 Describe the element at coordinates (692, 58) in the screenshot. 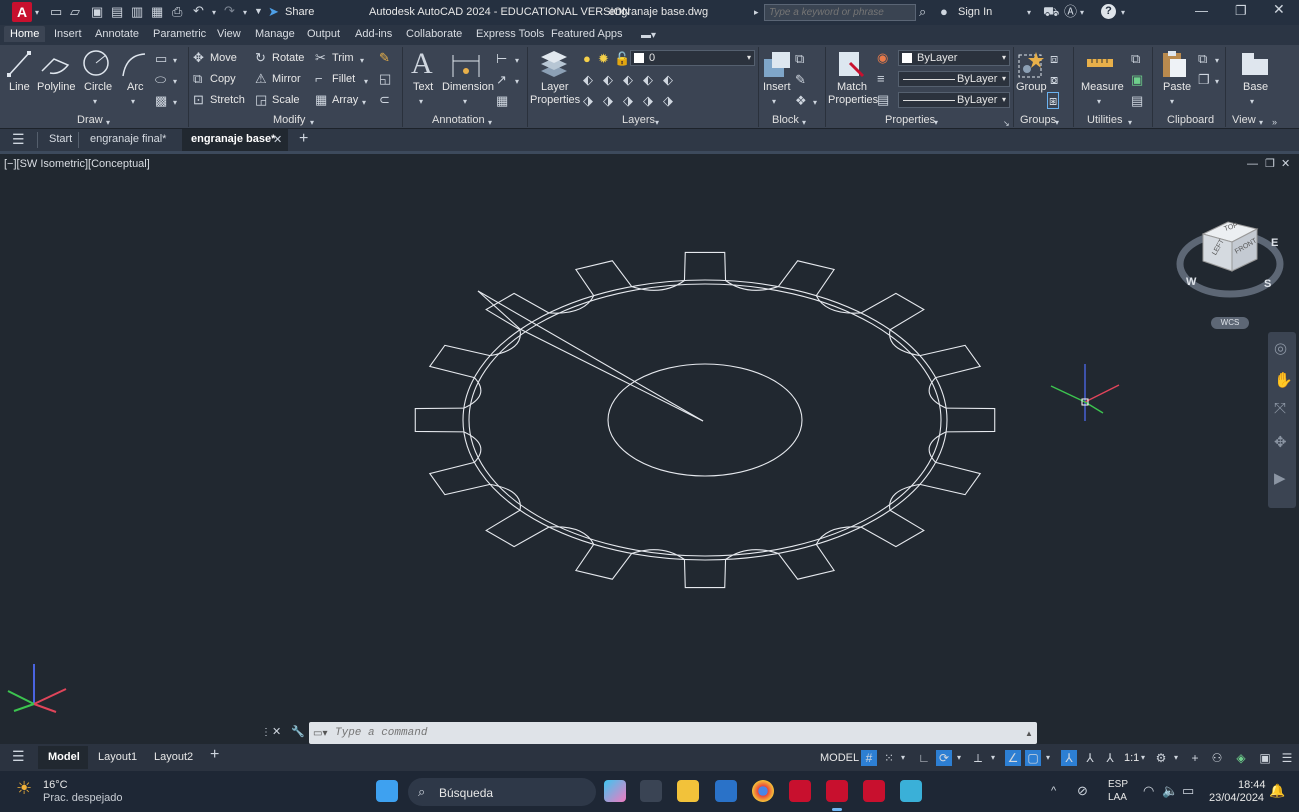

I see `layer-dropdown: 0 ▾` at that location.